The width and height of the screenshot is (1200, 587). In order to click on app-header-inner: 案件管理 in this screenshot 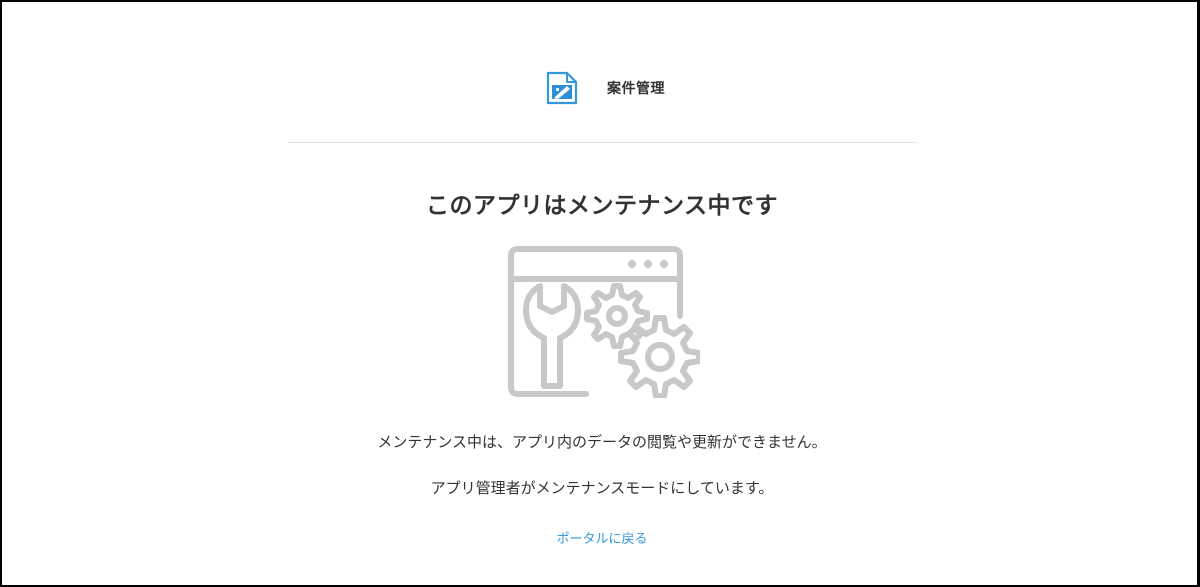, I will do `click(605, 88)`.